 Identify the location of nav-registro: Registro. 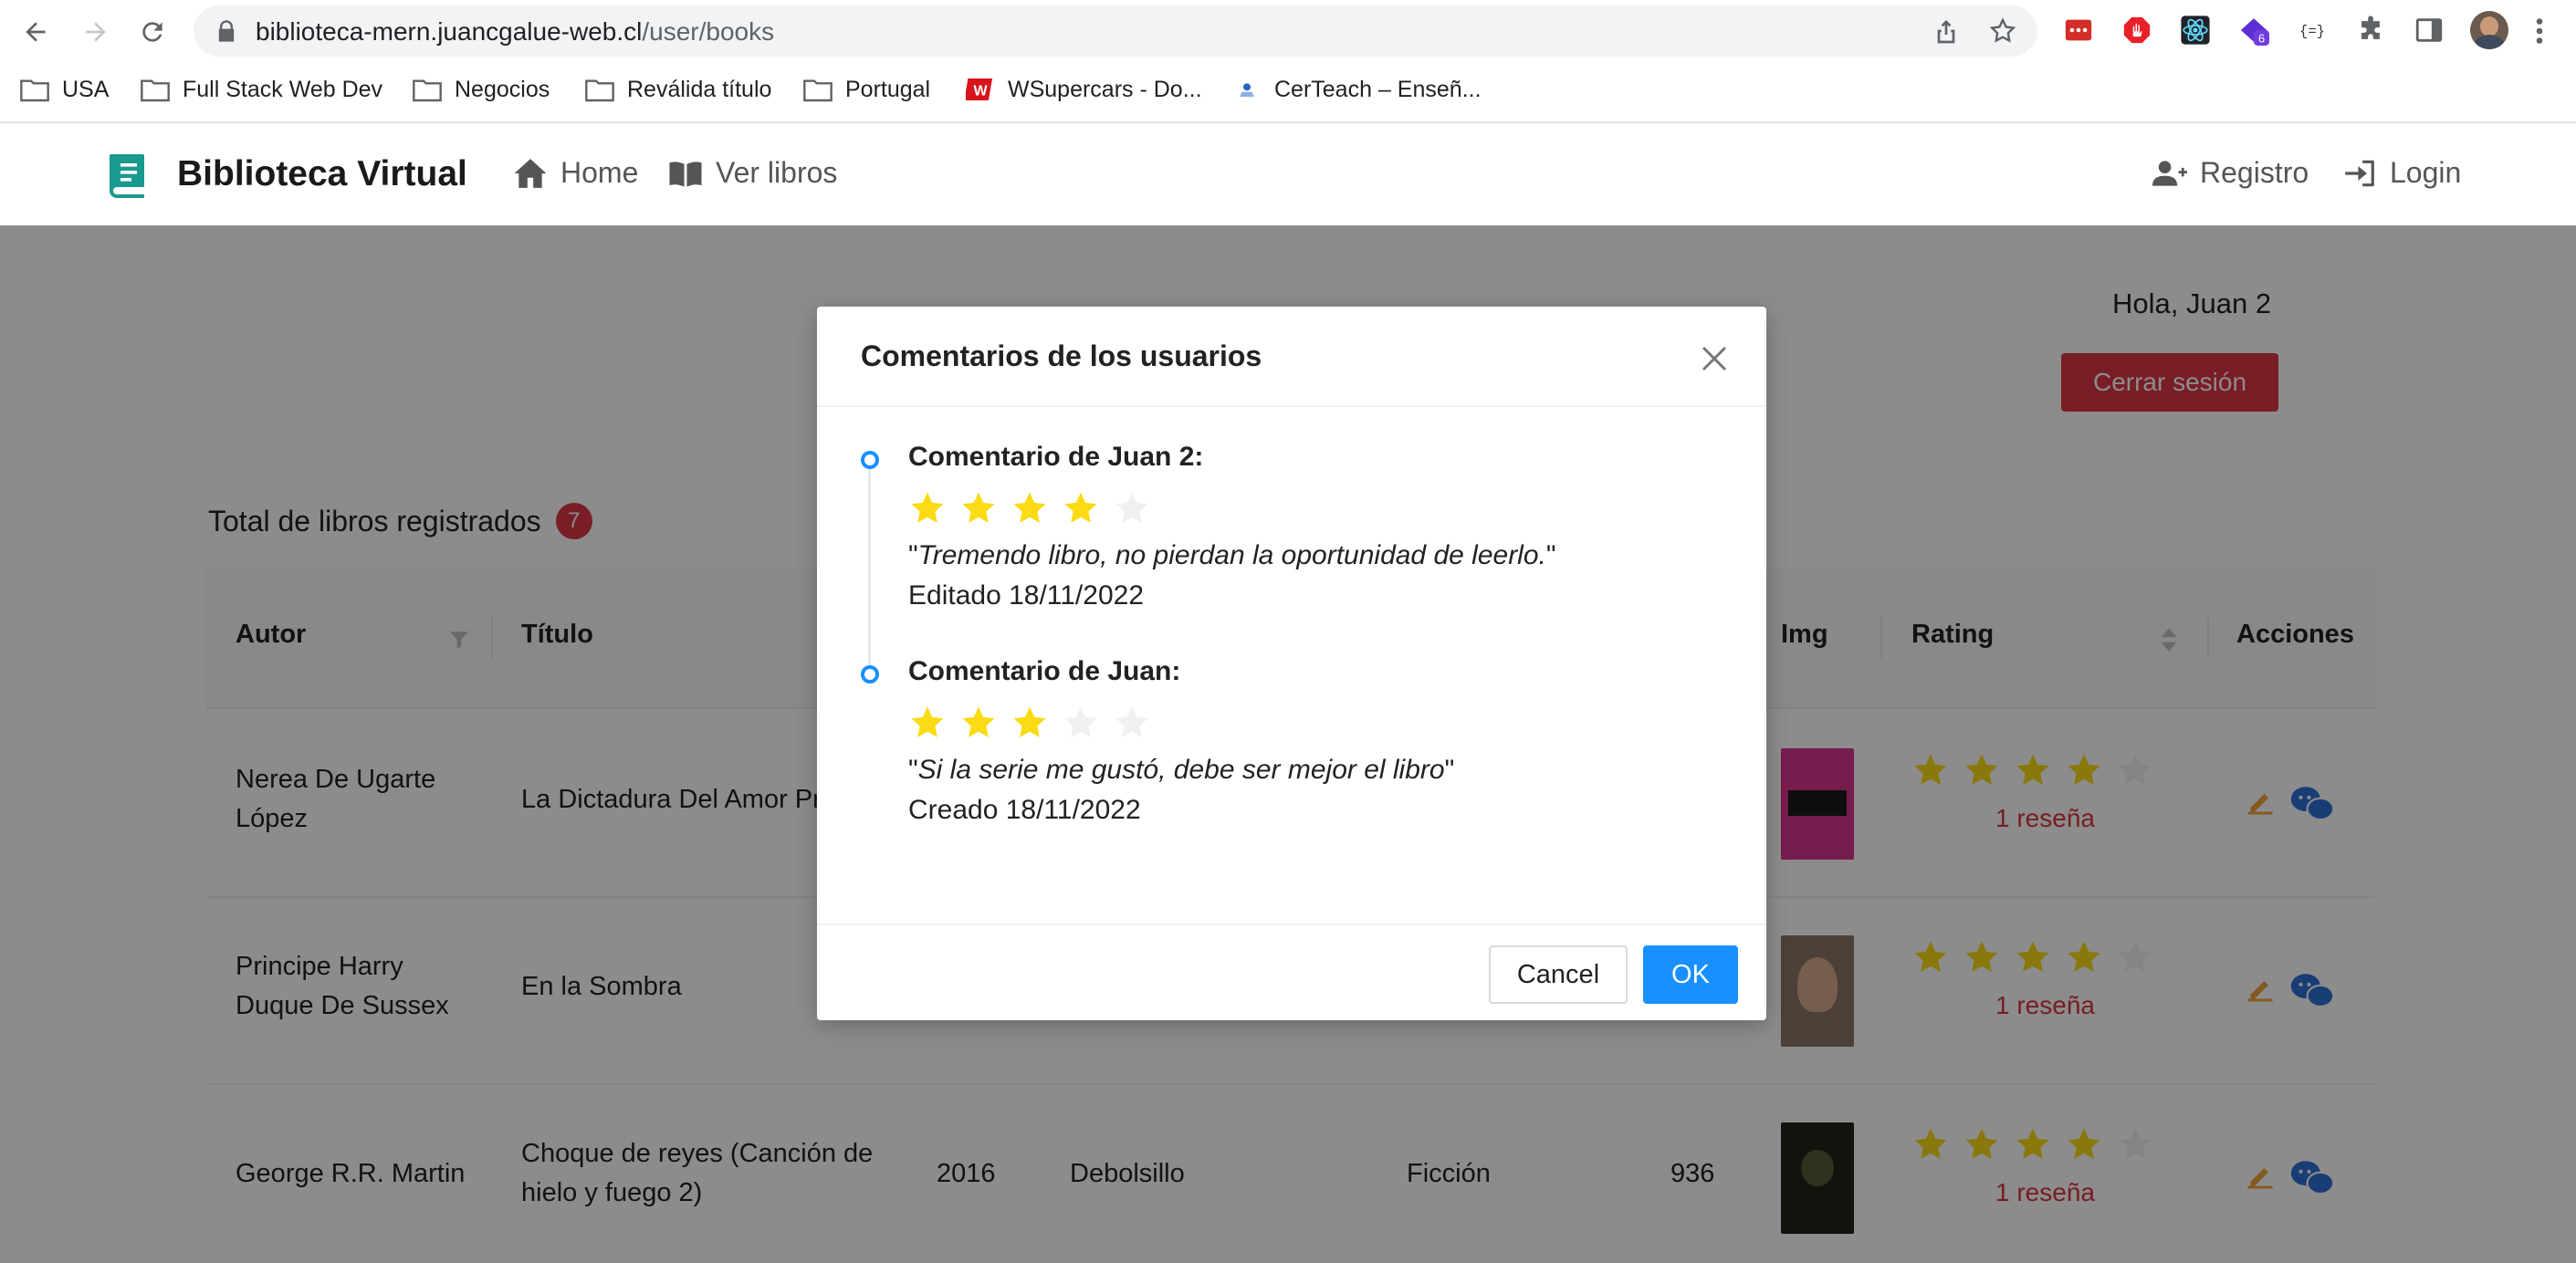
(2231, 173).